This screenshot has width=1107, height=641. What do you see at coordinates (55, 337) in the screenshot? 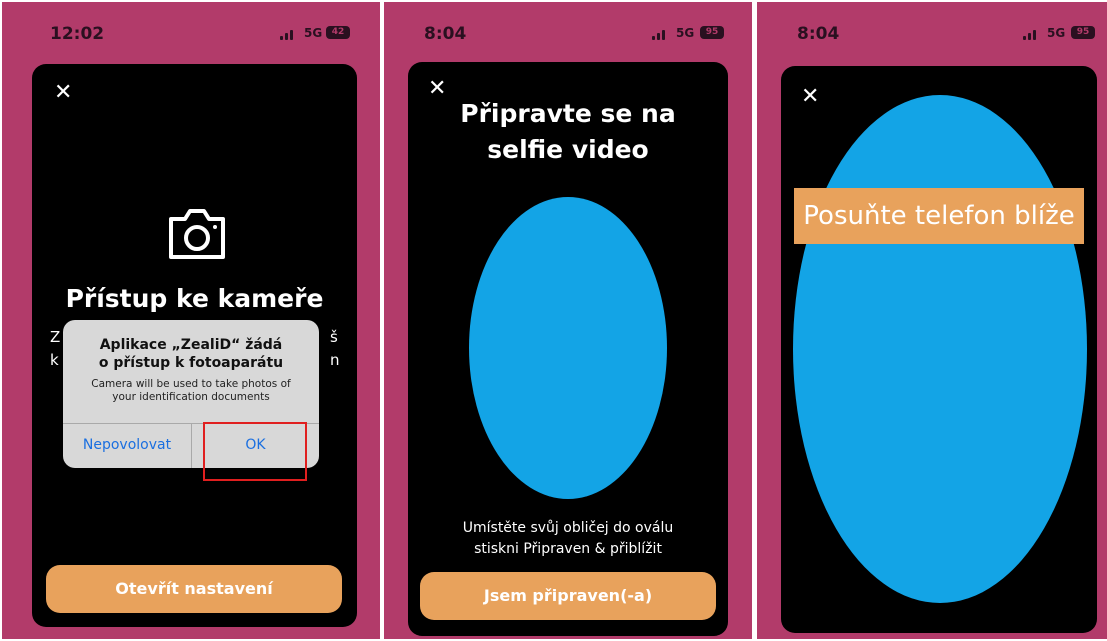
I see `body-text-fragment: Z` at bounding box center [55, 337].